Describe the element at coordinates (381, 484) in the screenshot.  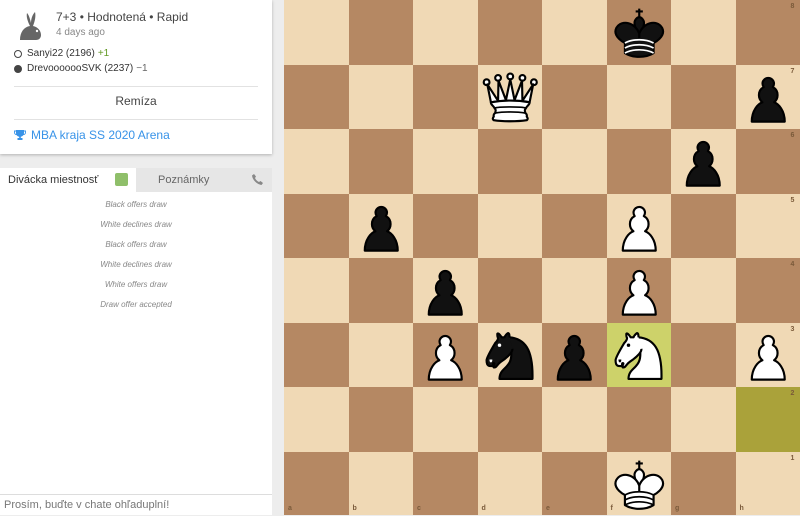
I see `square-b1` at that location.